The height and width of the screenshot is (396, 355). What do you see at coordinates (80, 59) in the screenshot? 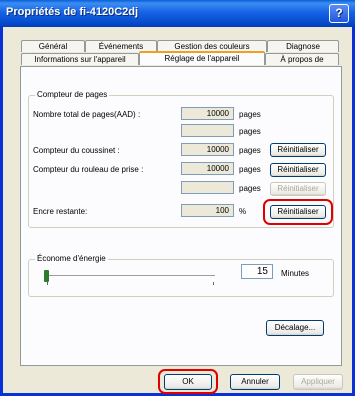
I see `tab-device-info: Informations sur l'appareil` at bounding box center [80, 59].